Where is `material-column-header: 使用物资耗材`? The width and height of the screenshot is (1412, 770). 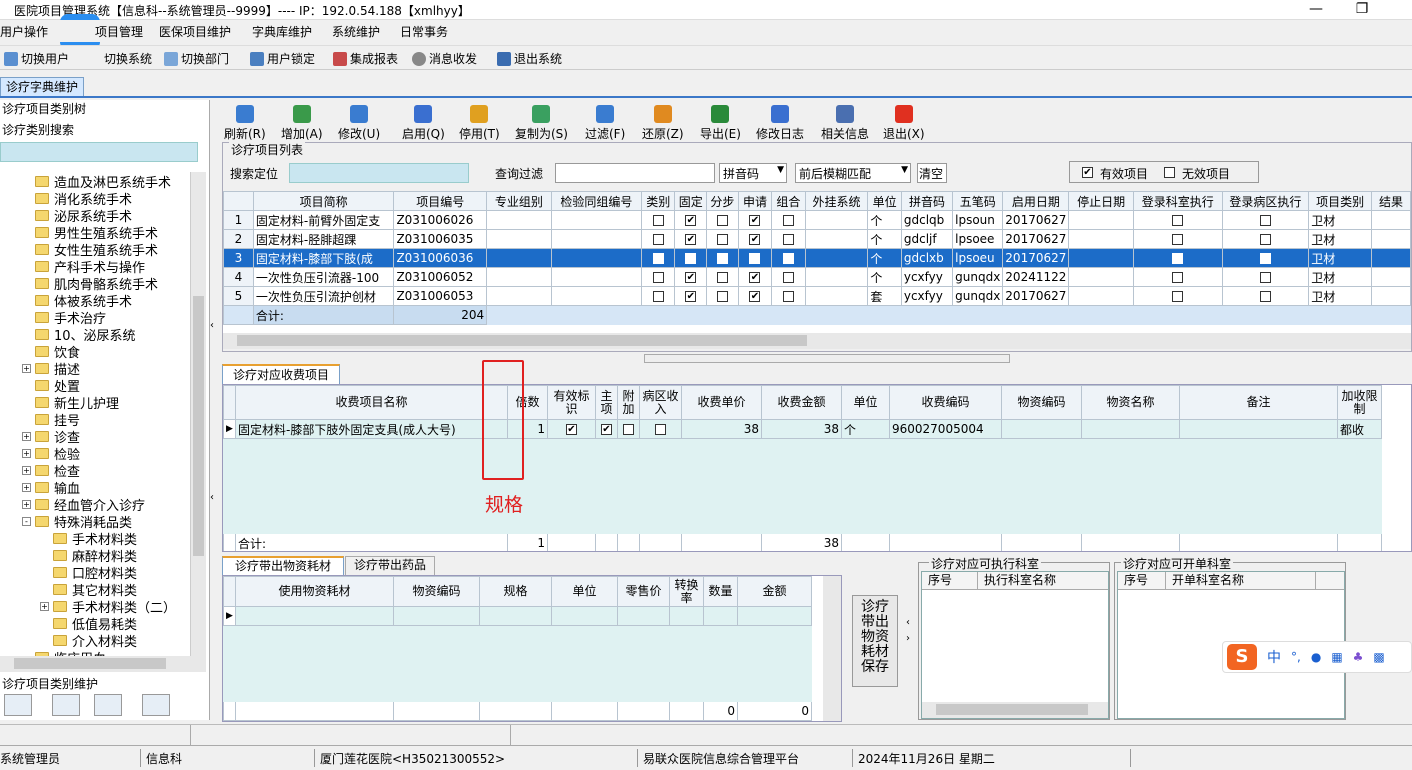
material-column-header: 使用物资耗材 is located at coordinates (314, 591).